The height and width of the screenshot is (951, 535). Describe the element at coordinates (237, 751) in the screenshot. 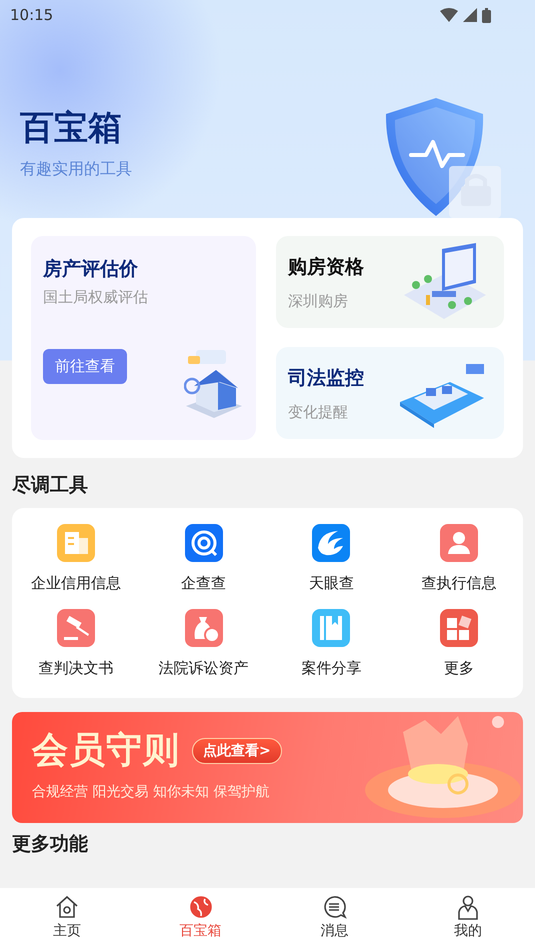

I see `view-button: 点此查看>` at that location.